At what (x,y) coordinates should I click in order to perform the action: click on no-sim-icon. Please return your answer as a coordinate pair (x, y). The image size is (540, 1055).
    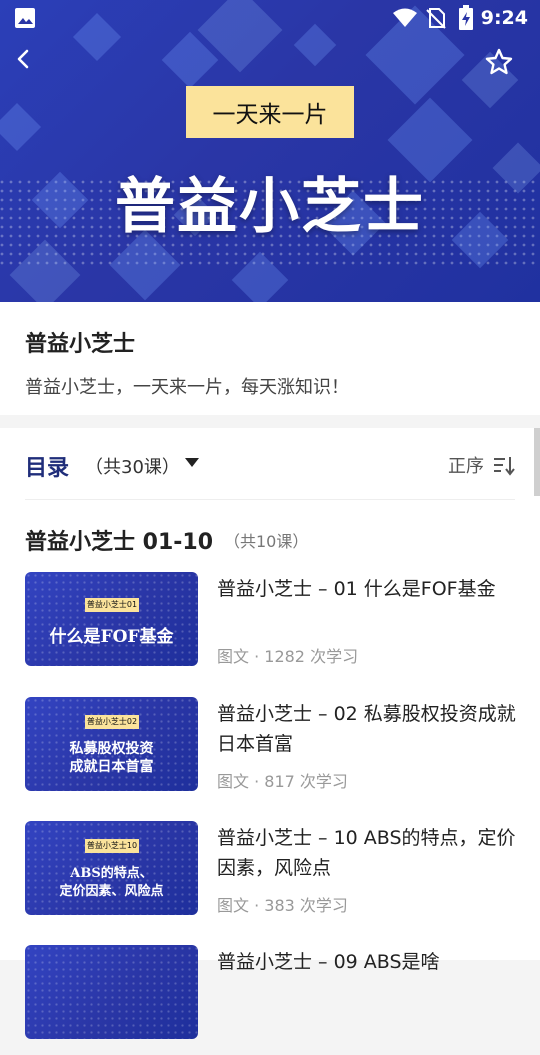
    Looking at the image, I should click on (436, 18).